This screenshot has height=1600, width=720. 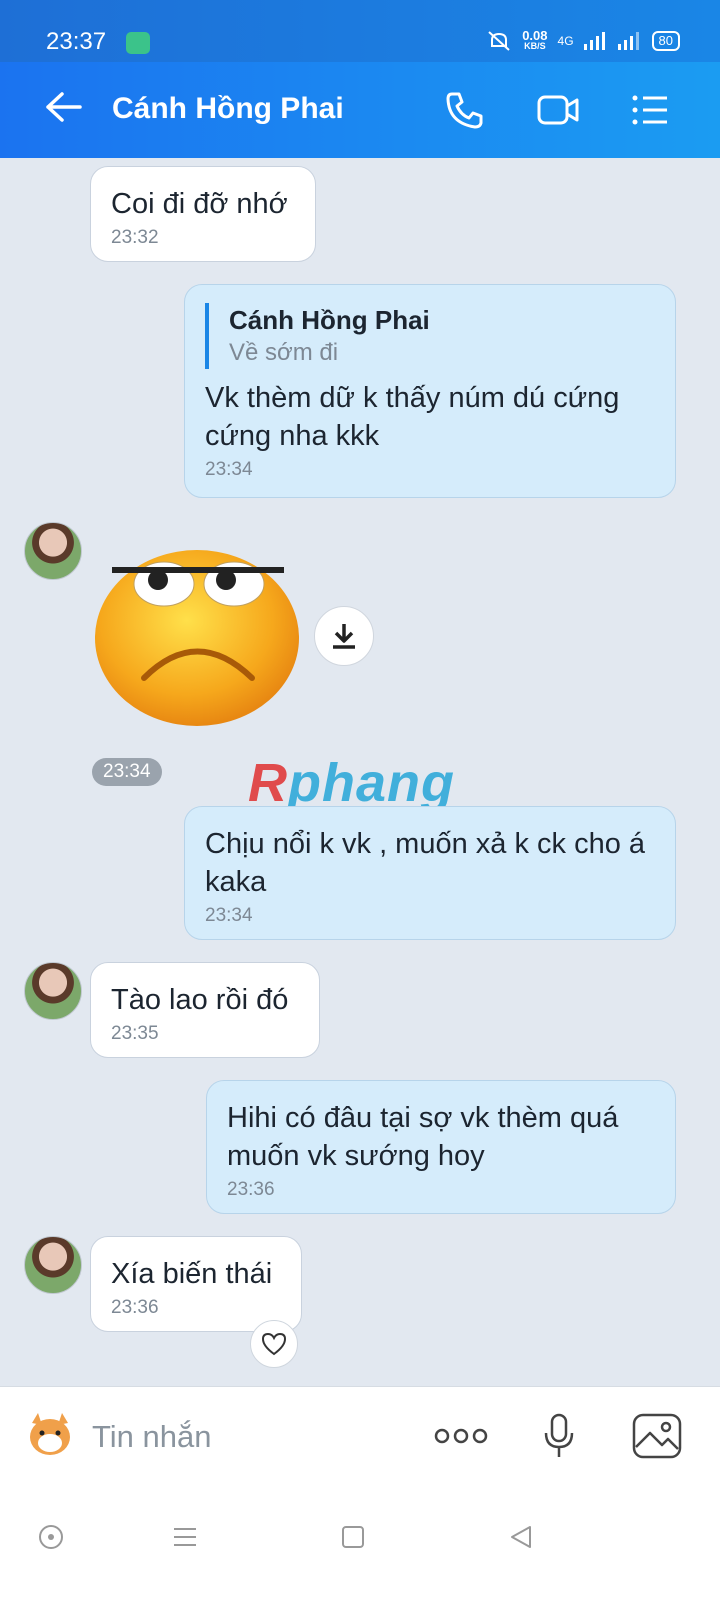 What do you see at coordinates (152, 1437) in the screenshot?
I see `message-input: Tin nhắn` at bounding box center [152, 1437].